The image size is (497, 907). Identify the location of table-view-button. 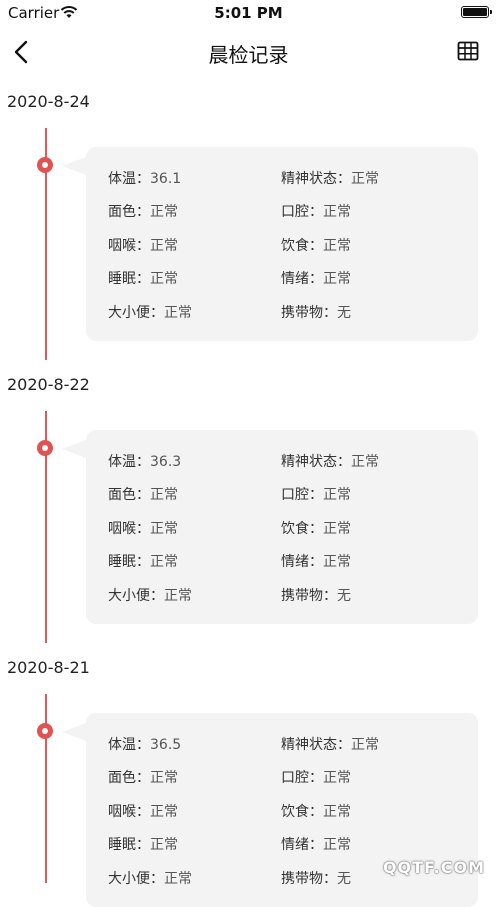
(468, 51).